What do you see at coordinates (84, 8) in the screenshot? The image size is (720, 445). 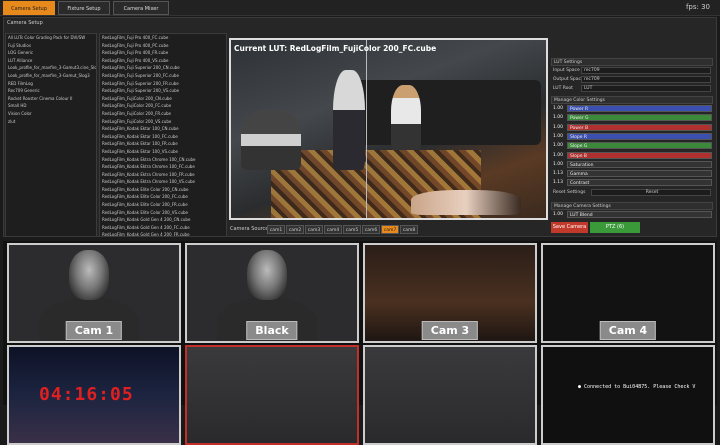 I see `tab-fixture-setup: Fixture Setup` at bounding box center [84, 8].